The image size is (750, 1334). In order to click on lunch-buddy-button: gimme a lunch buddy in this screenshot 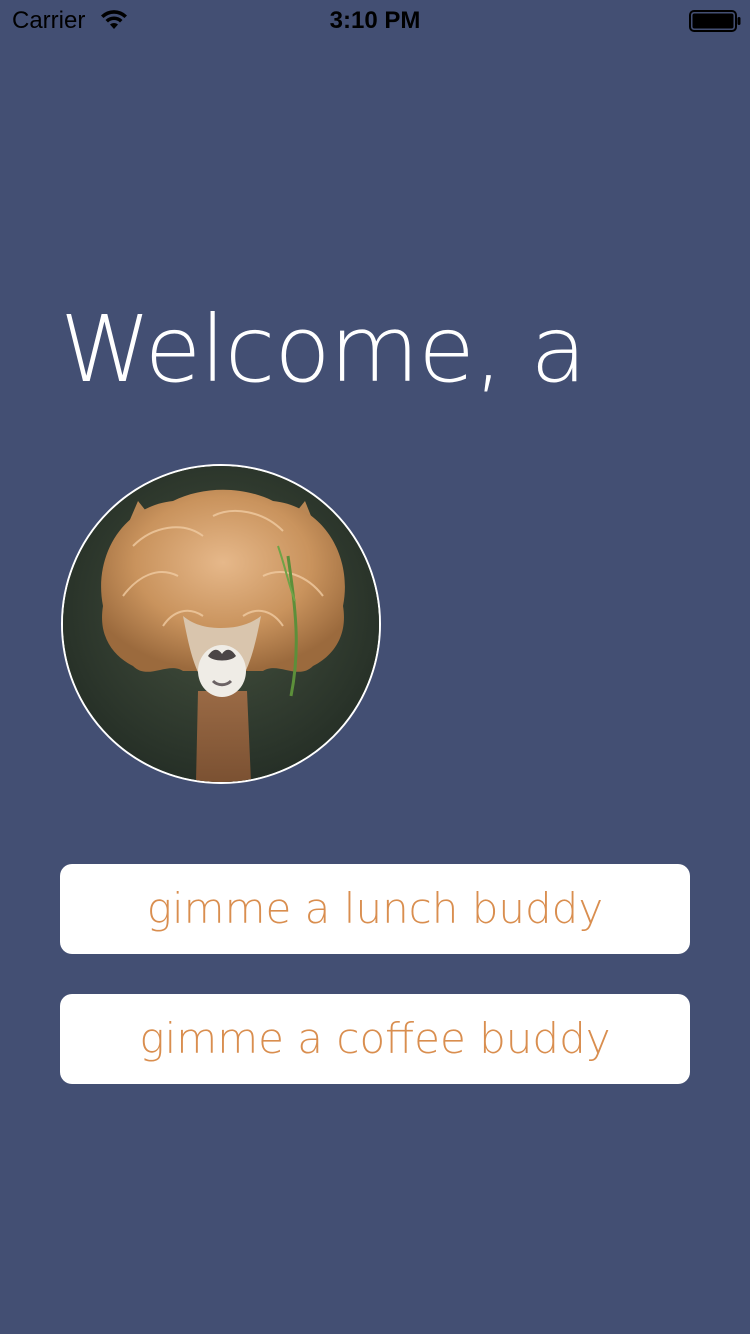, I will do `click(375, 909)`.